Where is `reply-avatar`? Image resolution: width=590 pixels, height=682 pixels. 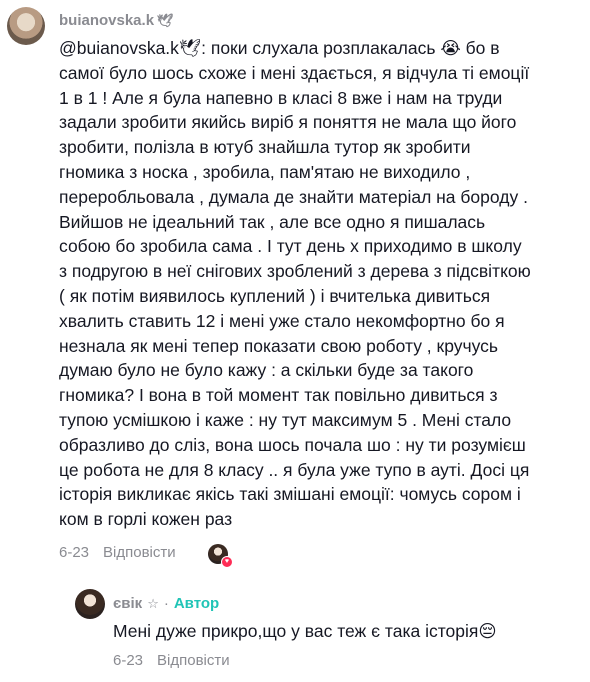
reply-avatar is located at coordinates (90, 604).